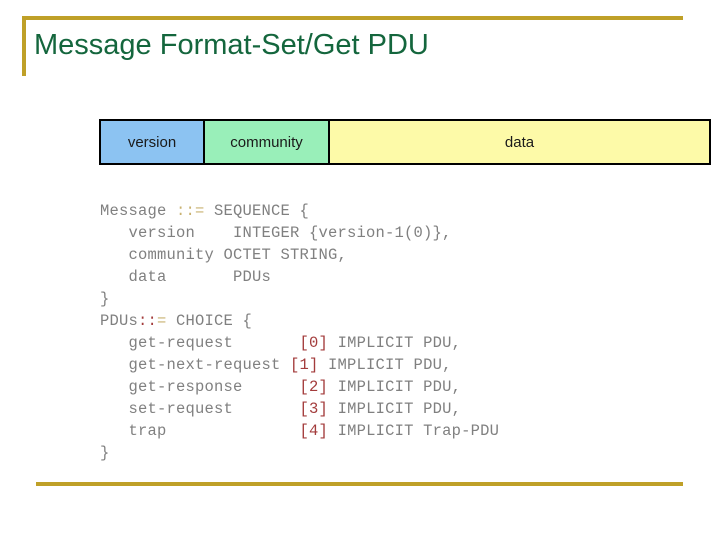 The height and width of the screenshot is (540, 720). I want to click on pdu-field-version-label: version, so click(152, 142).